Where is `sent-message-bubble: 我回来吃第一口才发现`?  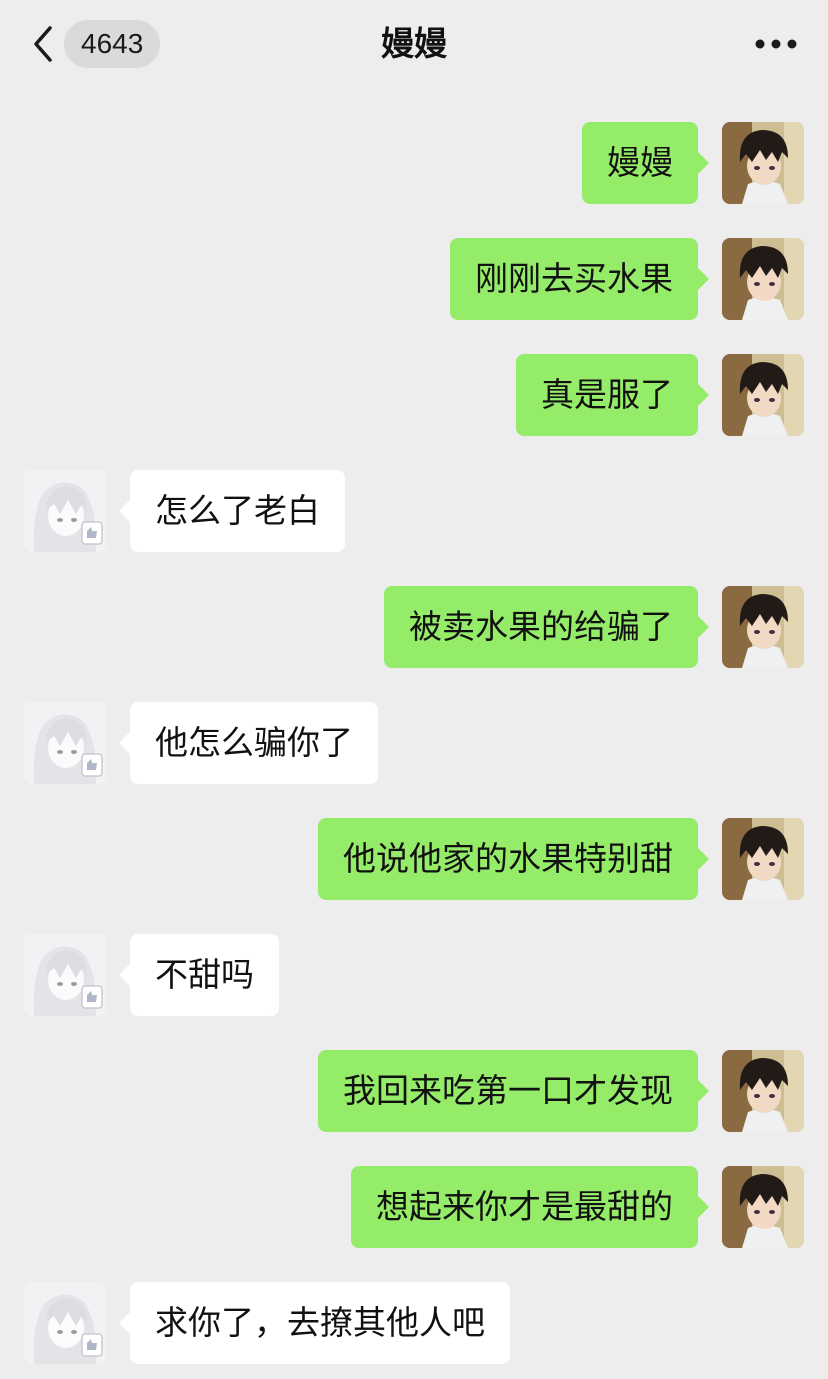
sent-message-bubble: 我回来吃第一口才发现 is located at coordinates (513, 1091).